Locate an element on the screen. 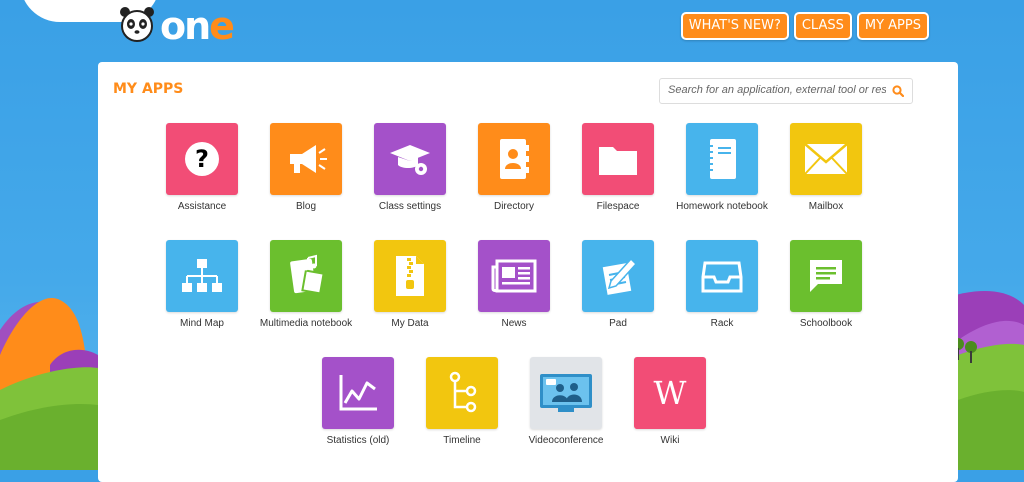 Image resolution: width=1024 pixels, height=482 pixels. one-logo: one is located at coordinates (176, 26).